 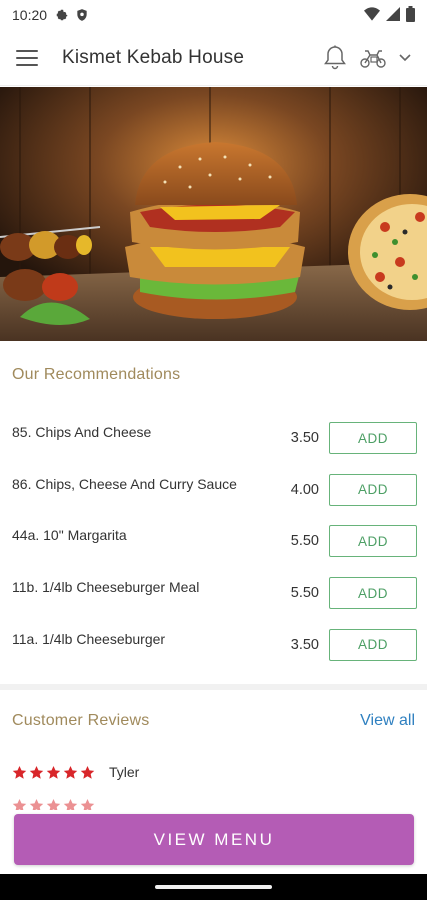 I want to click on recommendations-title: Our Recommendations, so click(x=96, y=374).